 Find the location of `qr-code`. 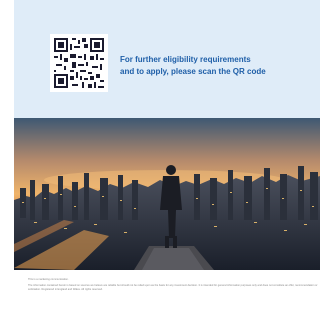

qr-code is located at coordinates (79, 63).